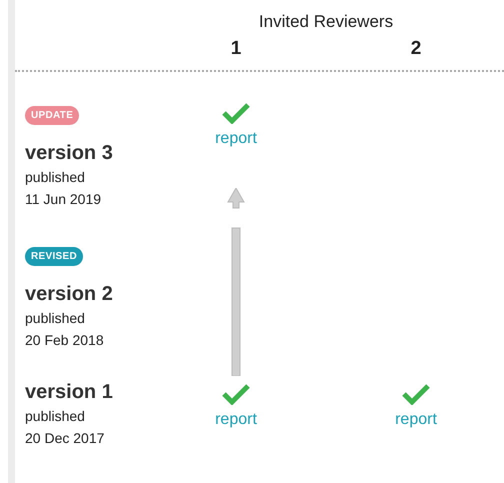 The image size is (504, 483). Describe the element at coordinates (54, 256) in the screenshot. I see `version-badge: REVISED` at that location.